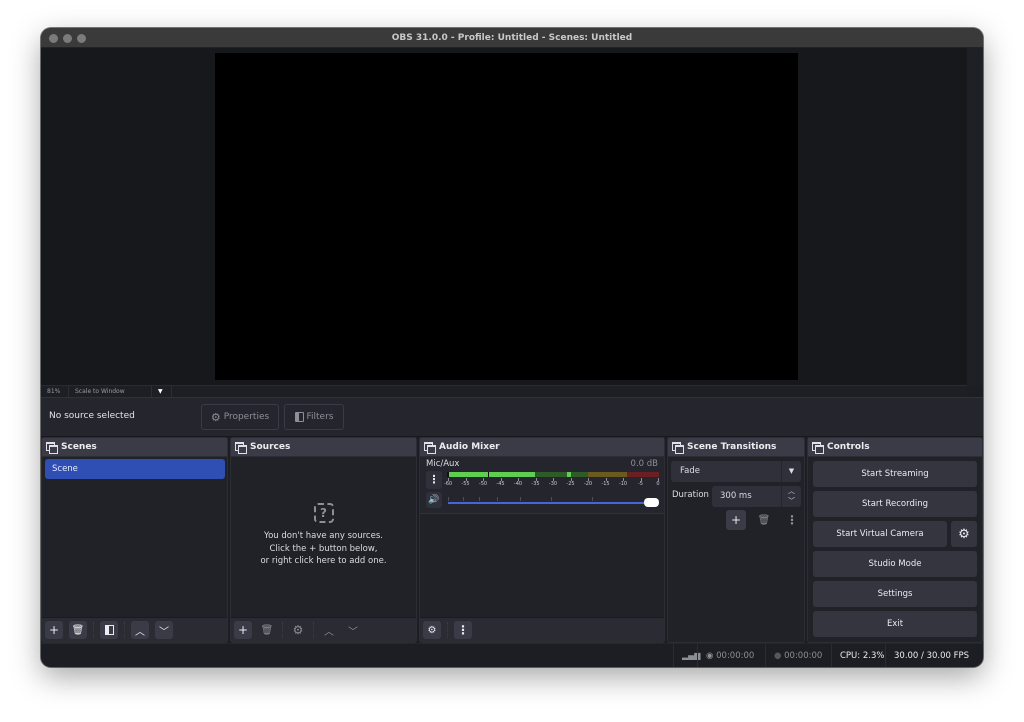 This screenshot has height=722, width=1024. I want to click on controls-title: Controls, so click(848, 447).